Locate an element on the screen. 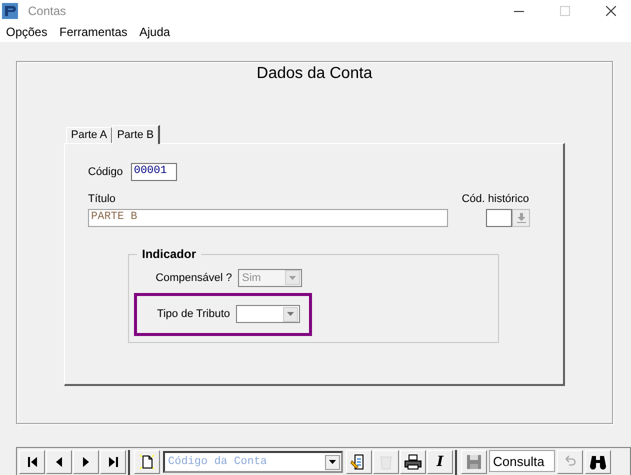  app-logo-icon is located at coordinates (10, 10).